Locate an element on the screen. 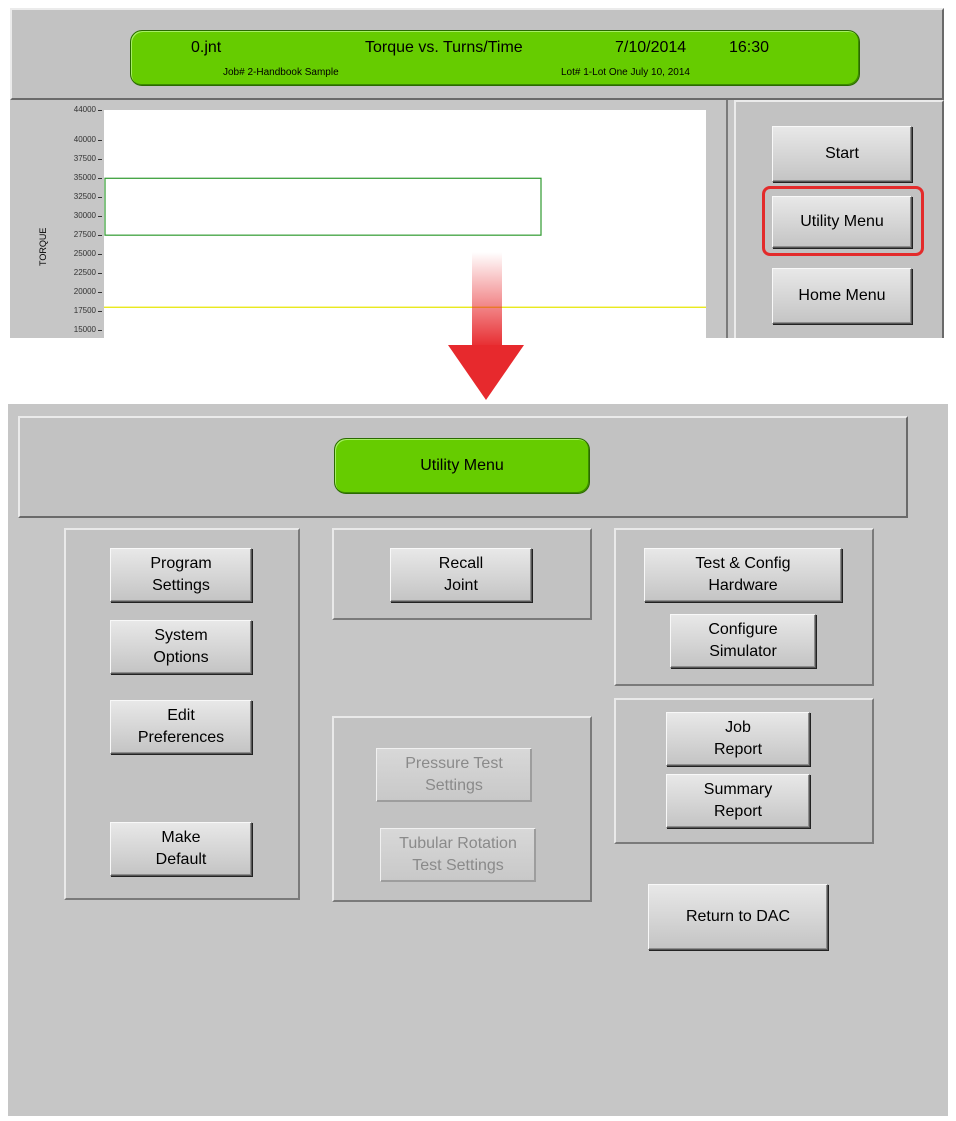  y-tick-label: 35000 is located at coordinates (79, 177).